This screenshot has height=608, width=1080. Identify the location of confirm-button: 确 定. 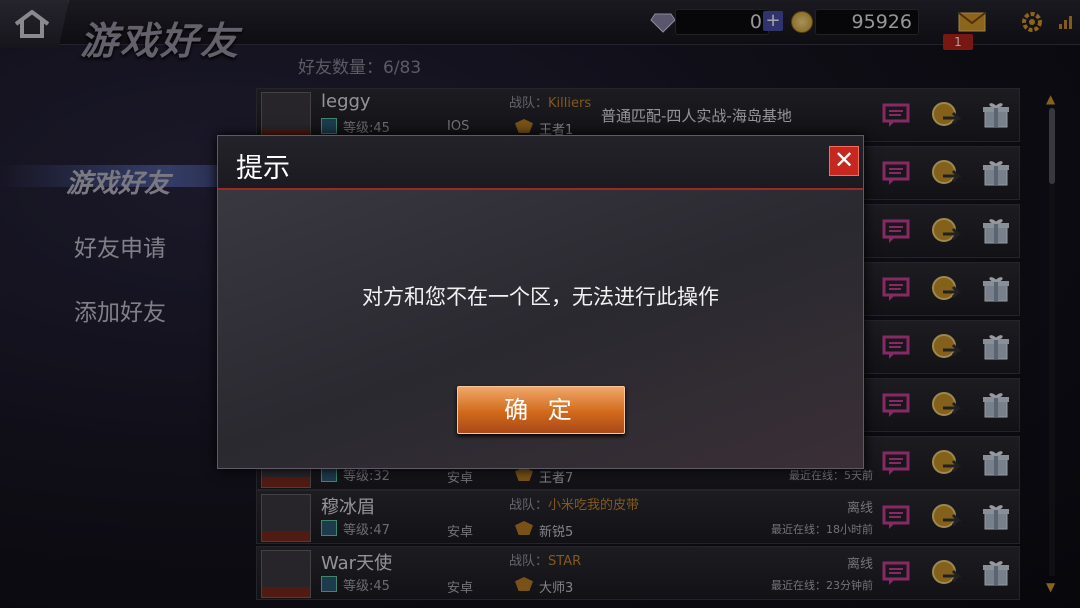
(541, 410).